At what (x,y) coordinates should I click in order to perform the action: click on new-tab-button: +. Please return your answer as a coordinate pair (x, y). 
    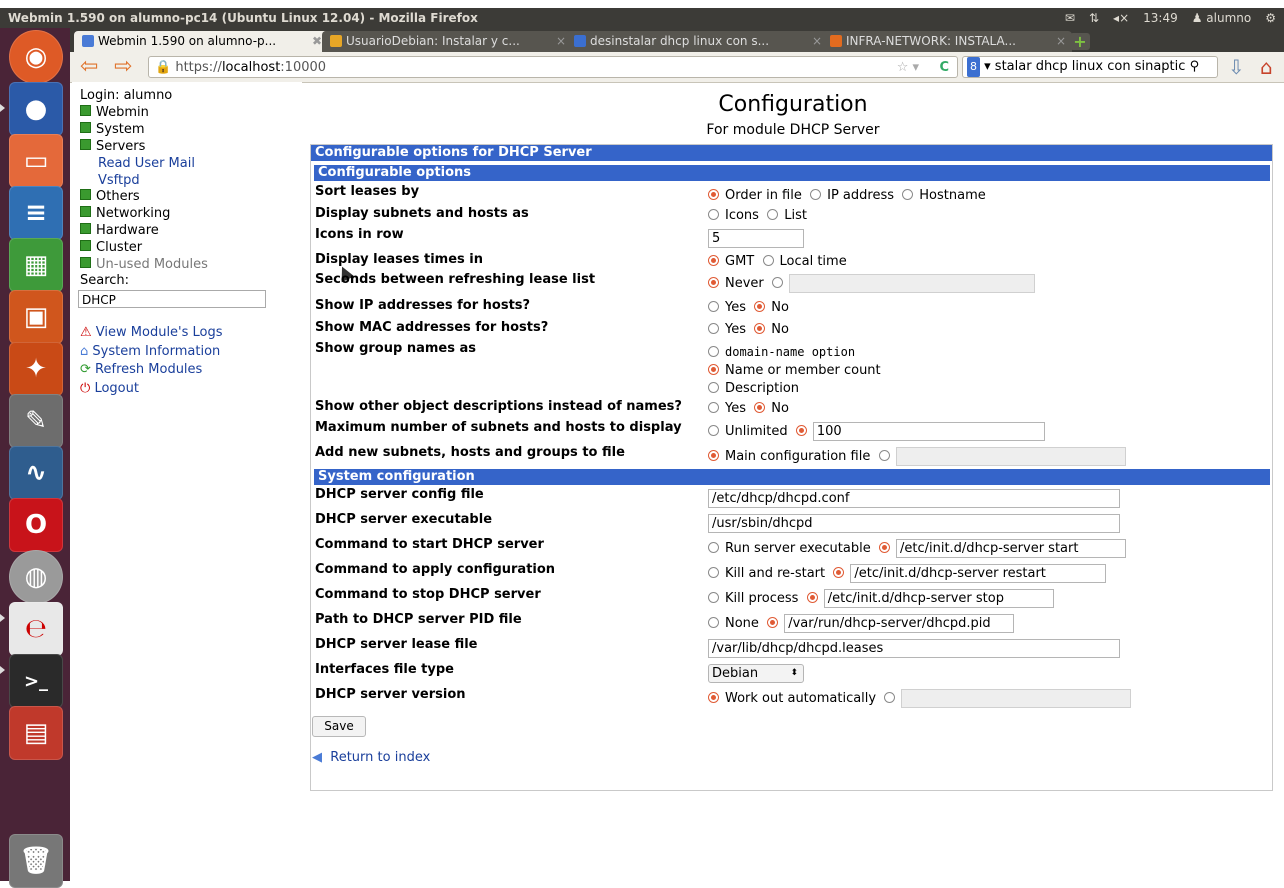
    Looking at the image, I should click on (1080, 41).